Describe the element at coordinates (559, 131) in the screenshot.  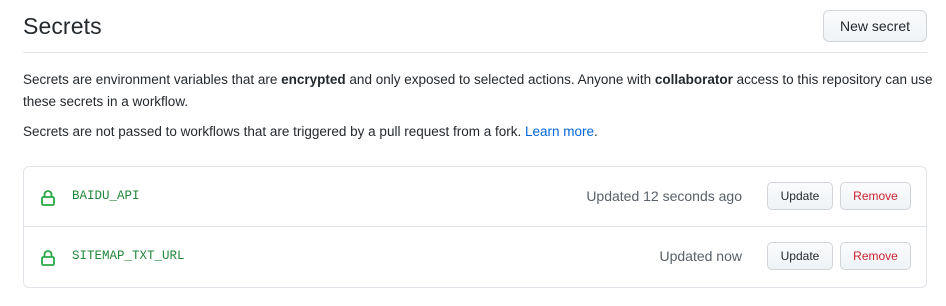
I see `learn-more-link: Learn more` at that location.